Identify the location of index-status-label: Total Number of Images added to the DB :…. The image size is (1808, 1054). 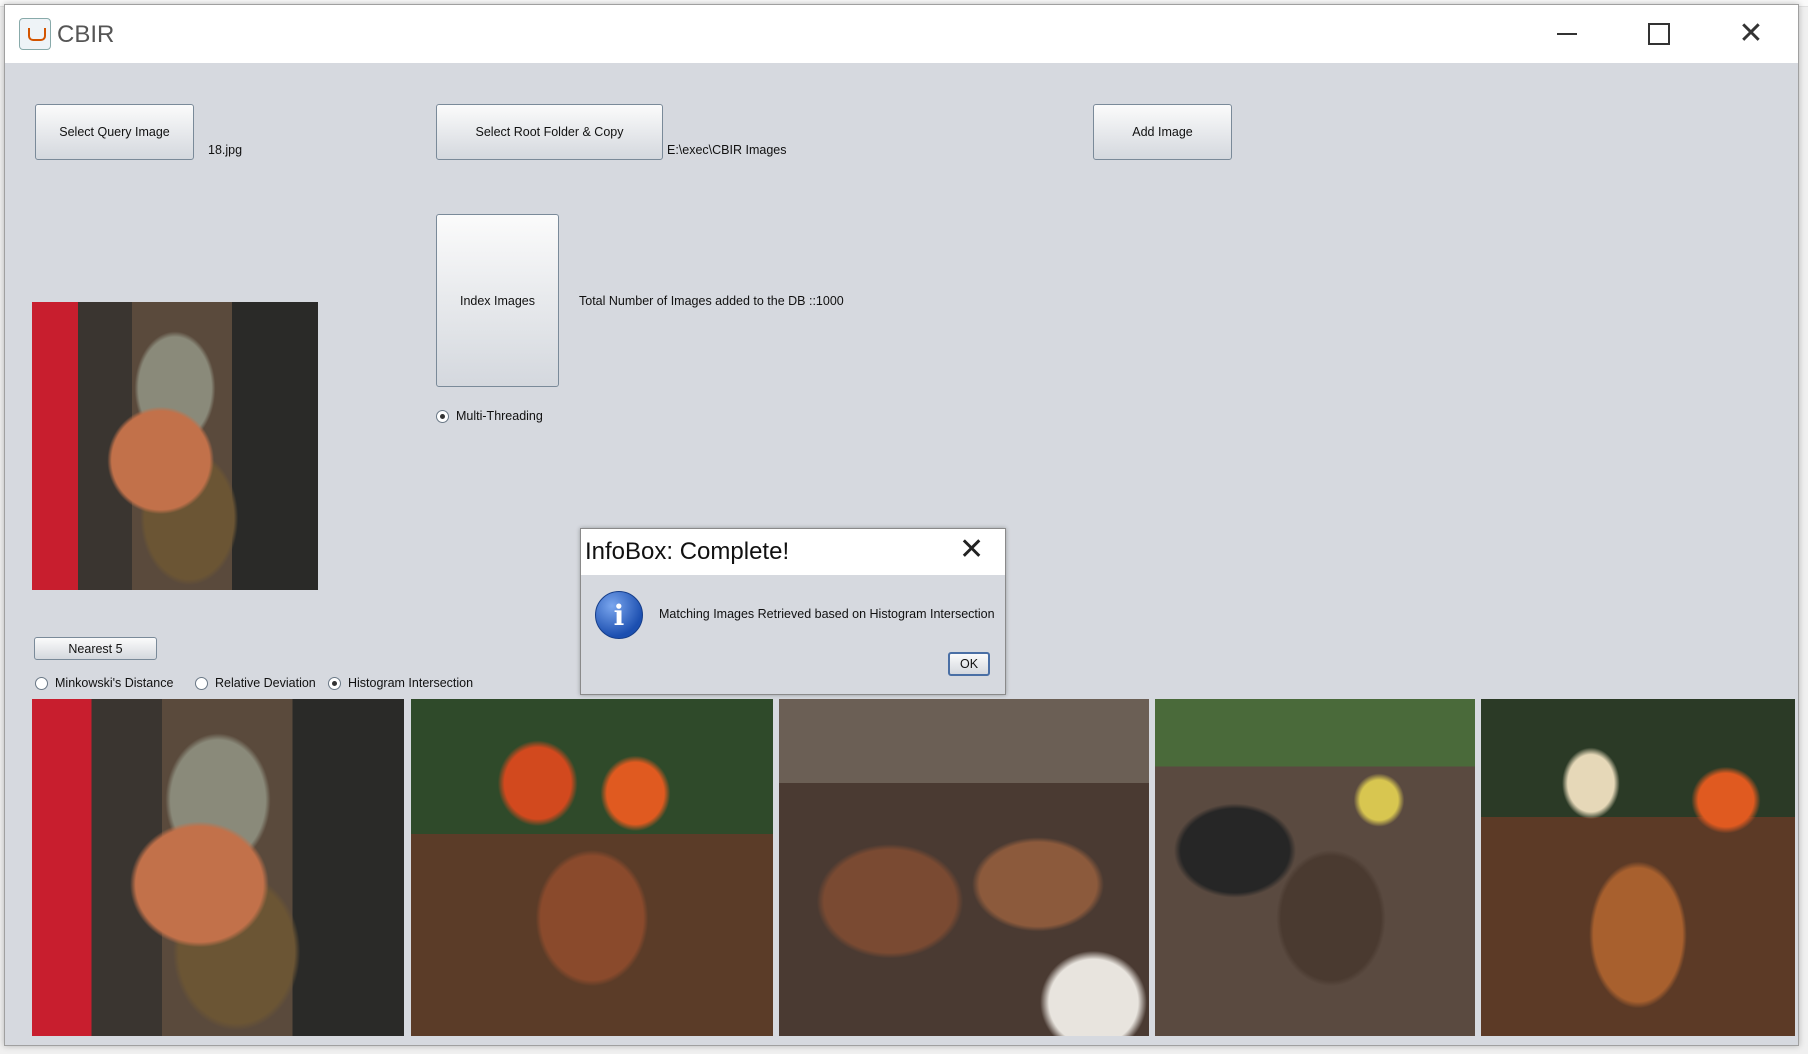
(711, 301).